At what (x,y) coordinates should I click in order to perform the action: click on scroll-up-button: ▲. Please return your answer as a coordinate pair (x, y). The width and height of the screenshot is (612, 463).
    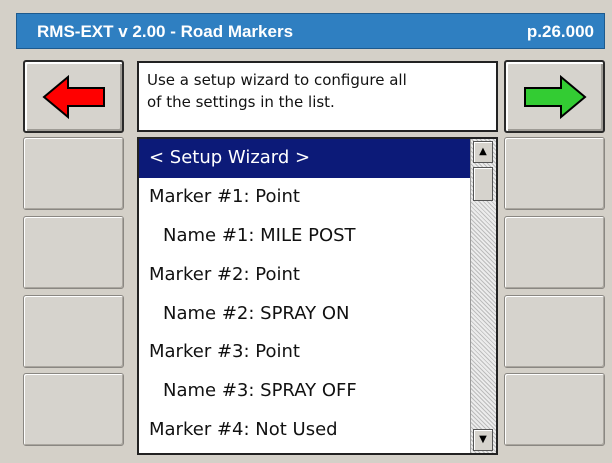
    Looking at the image, I should click on (483, 152).